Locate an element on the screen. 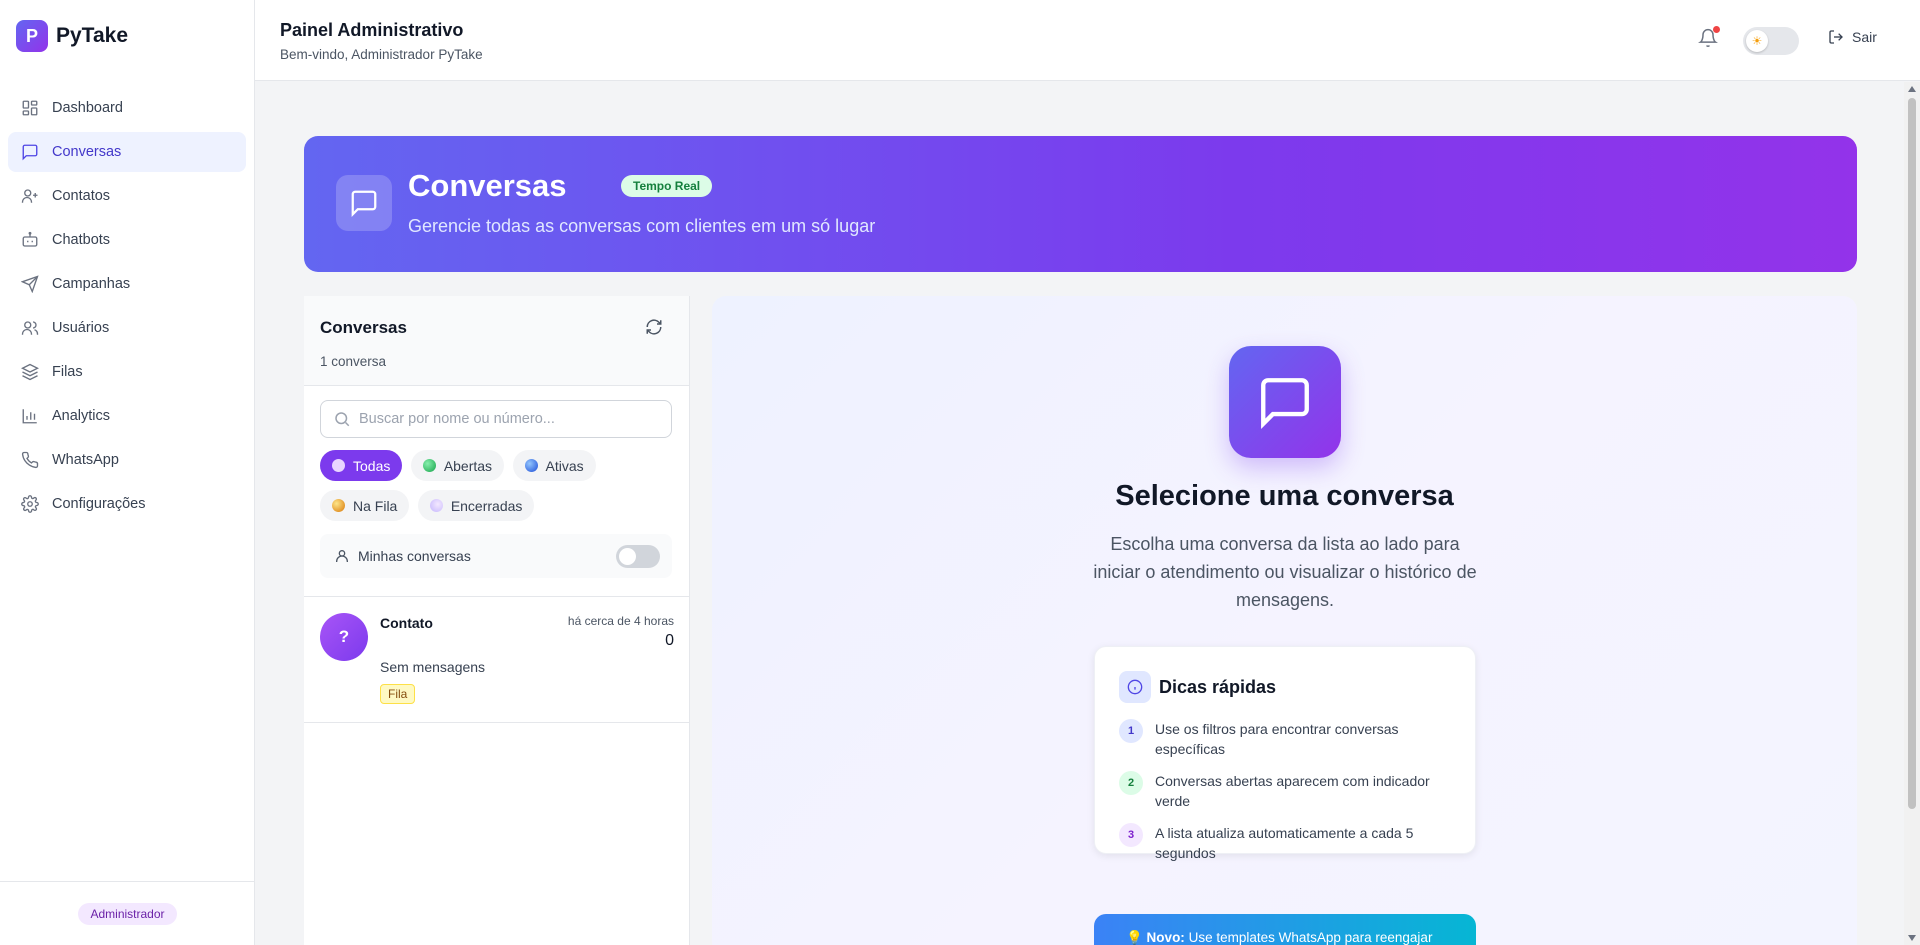  conversation-time: há cerca de 4 horas is located at coordinates (620, 621).